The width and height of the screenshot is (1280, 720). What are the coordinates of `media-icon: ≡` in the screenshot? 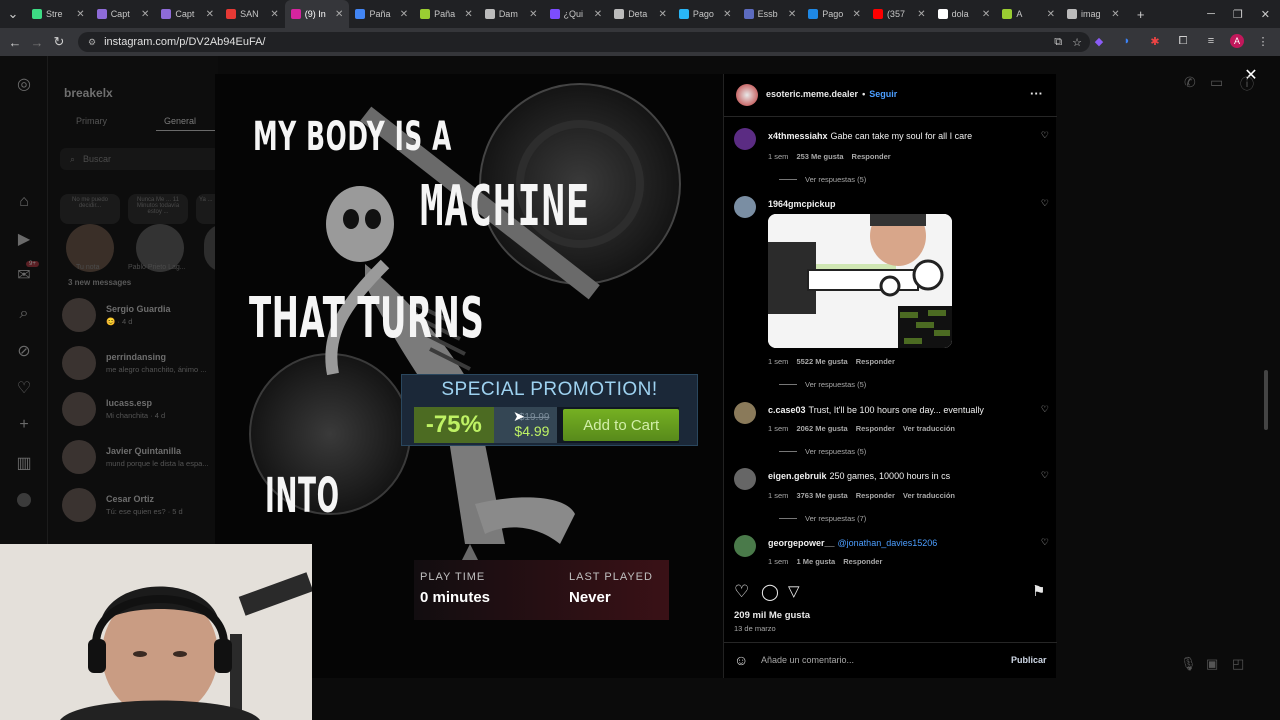 It's located at (1211, 41).